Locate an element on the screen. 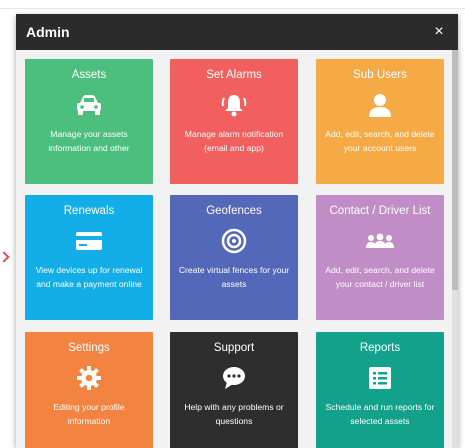 This screenshot has width=465, height=448. tile-title: Reports is located at coordinates (380, 348).